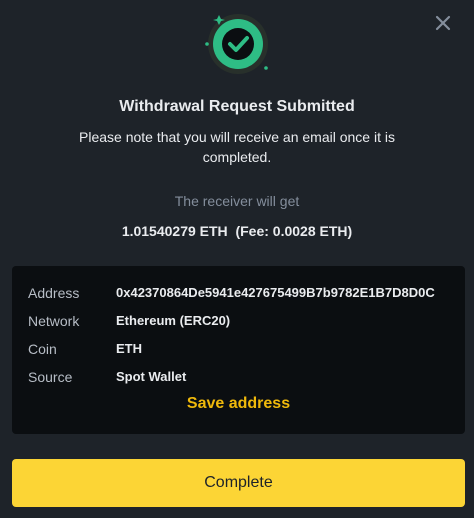 The image size is (474, 518). Describe the element at coordinates (237, 201) in the screenshot. I see `receiver-label: The receiver will get` at that location.